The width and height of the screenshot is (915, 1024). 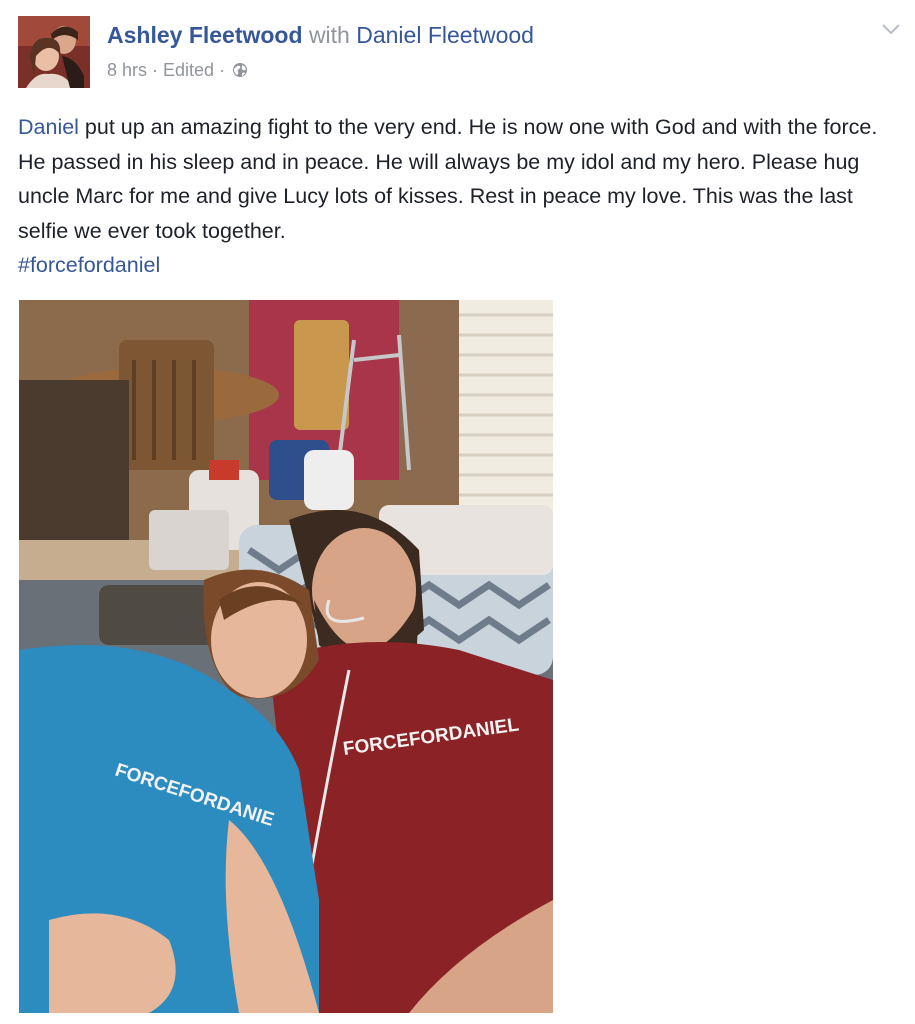 I want to click on post-header: Ashley Fleetwood with Daniel Fleetwood, so click(x=320, y=35).